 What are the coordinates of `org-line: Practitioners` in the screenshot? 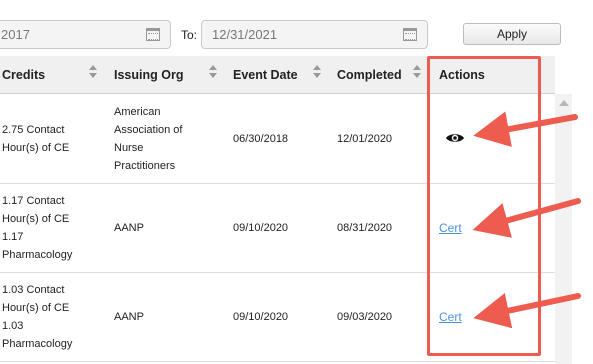 It's located at (145, 166).